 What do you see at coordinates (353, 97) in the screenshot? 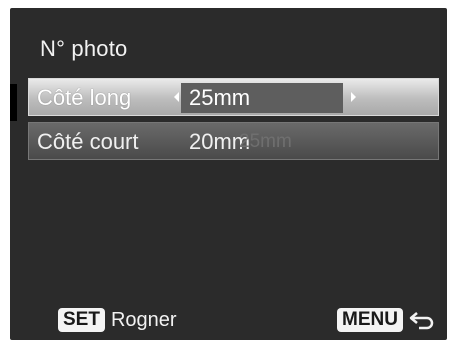
I see `caret-right-icon` at bounding box center [353, 97].